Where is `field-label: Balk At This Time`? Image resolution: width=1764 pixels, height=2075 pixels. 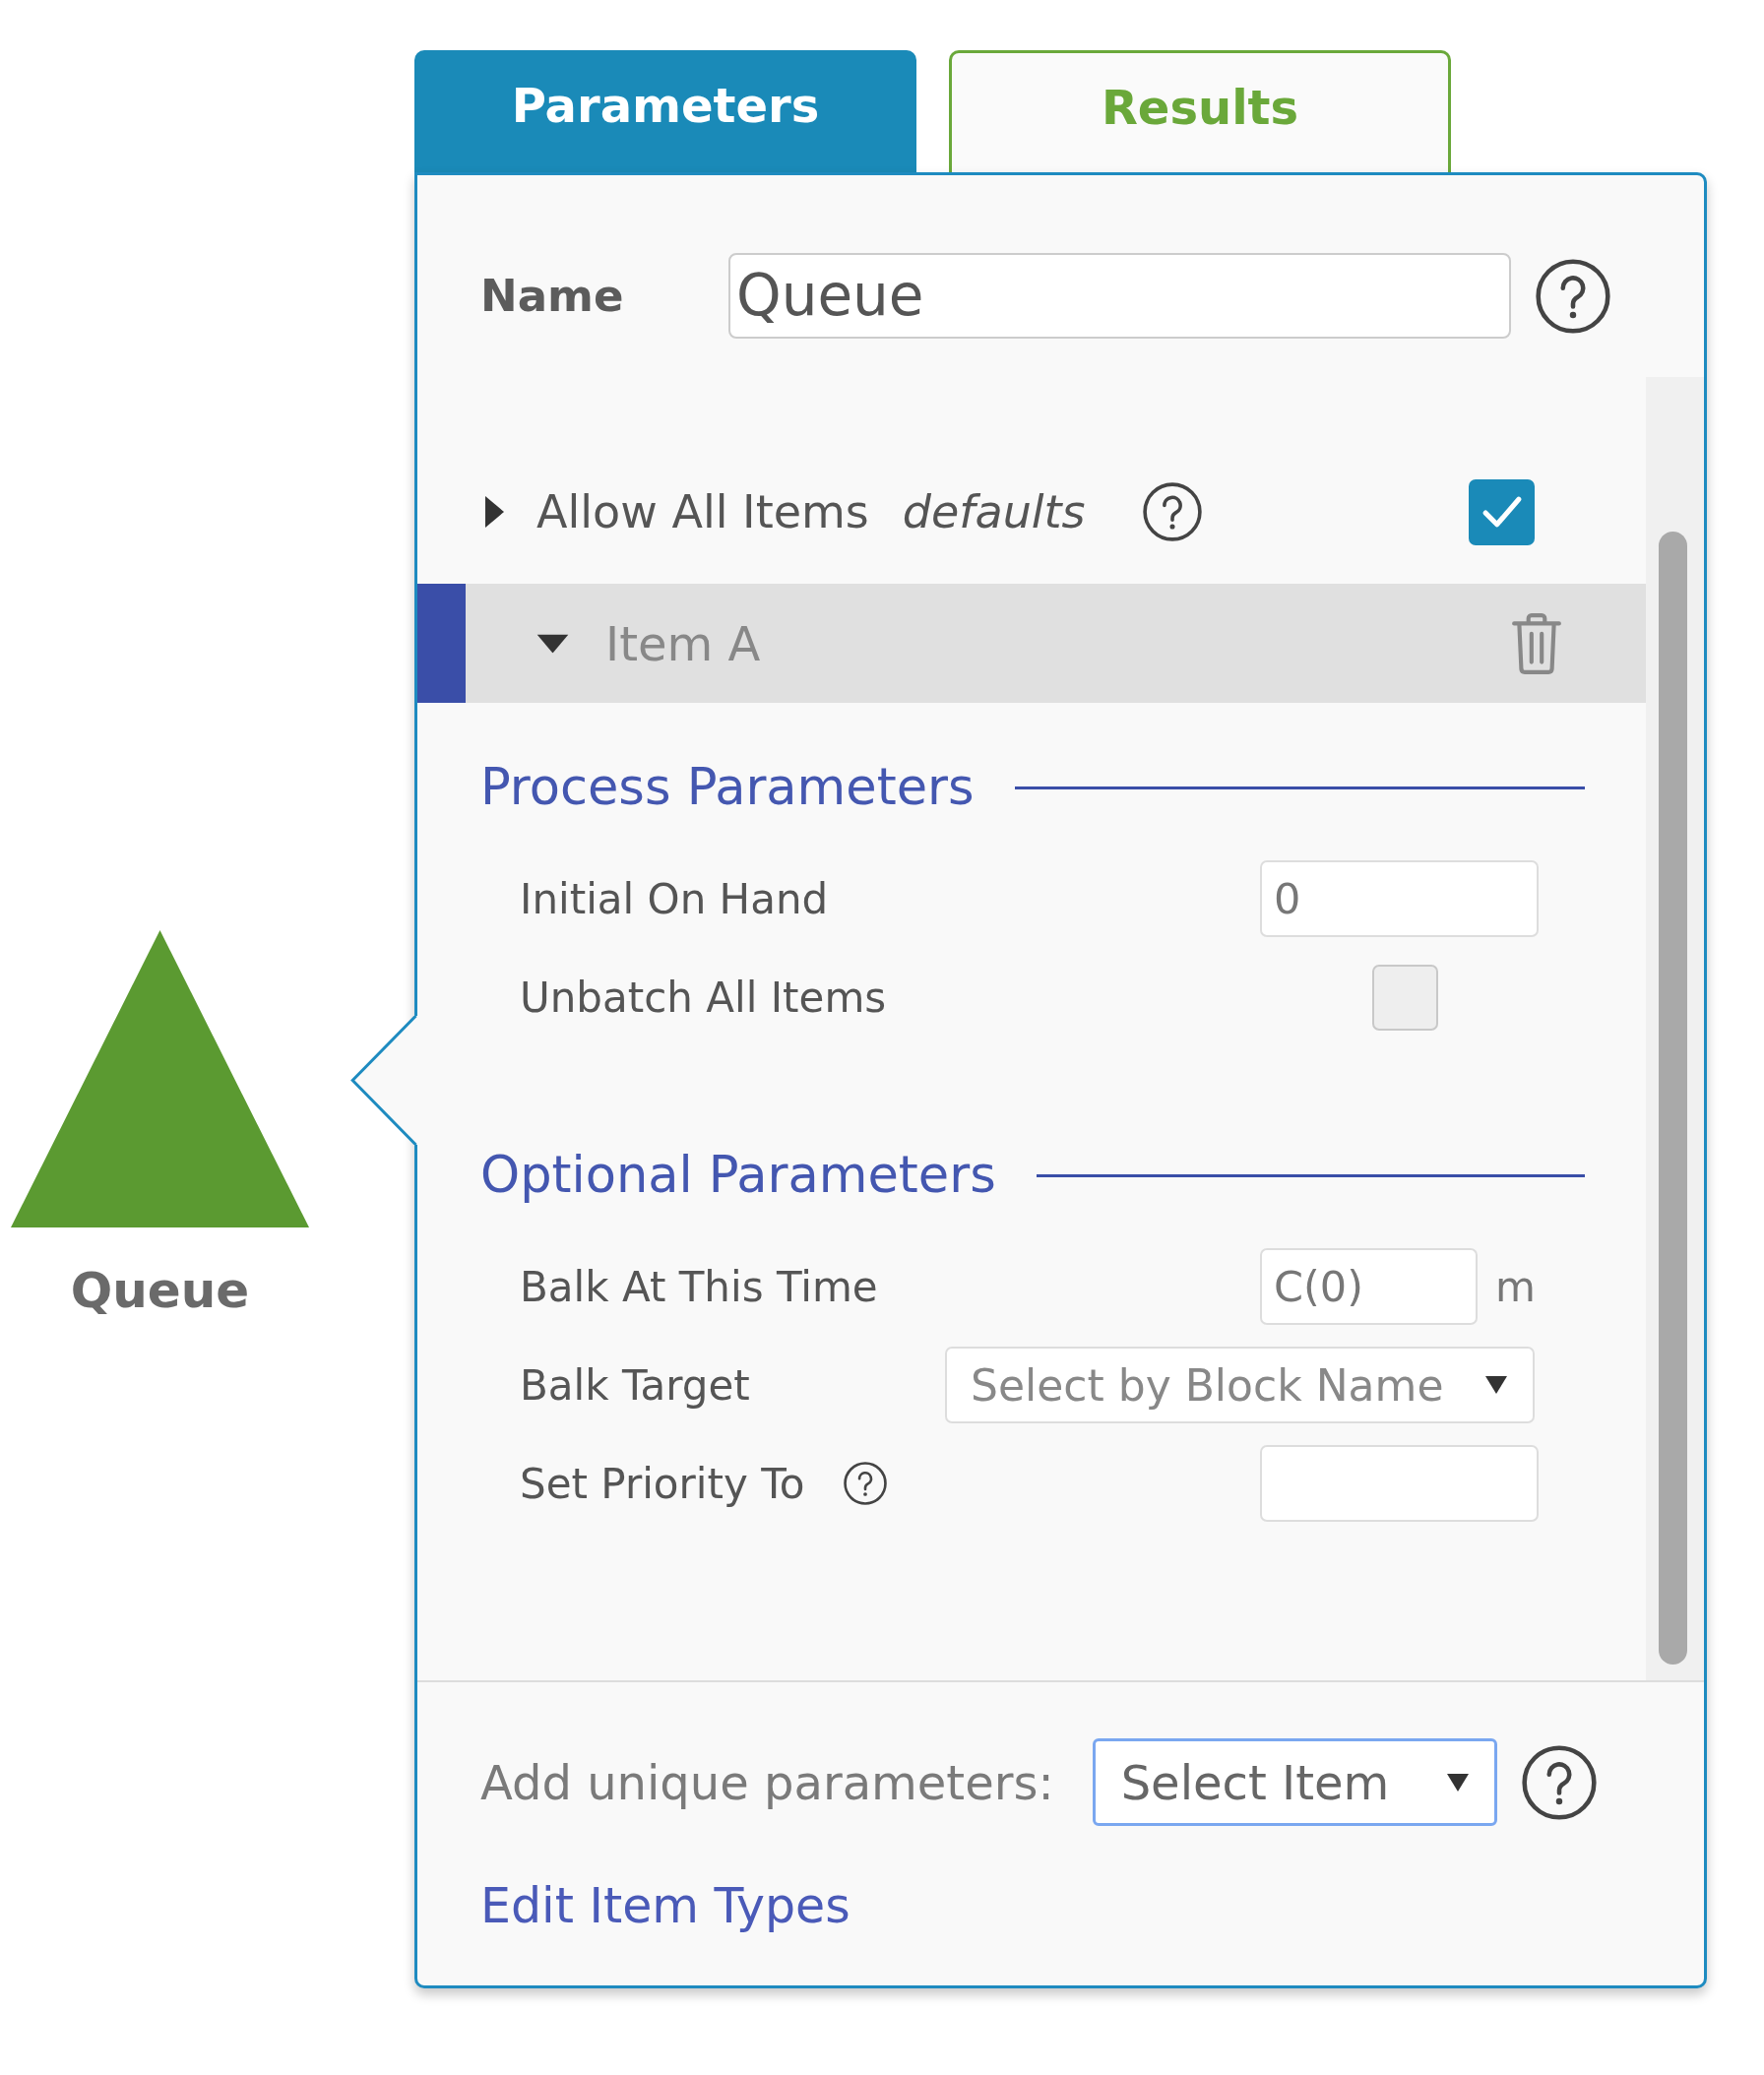
field-label: Balk At This Time is located at coordinates (699, 1286).